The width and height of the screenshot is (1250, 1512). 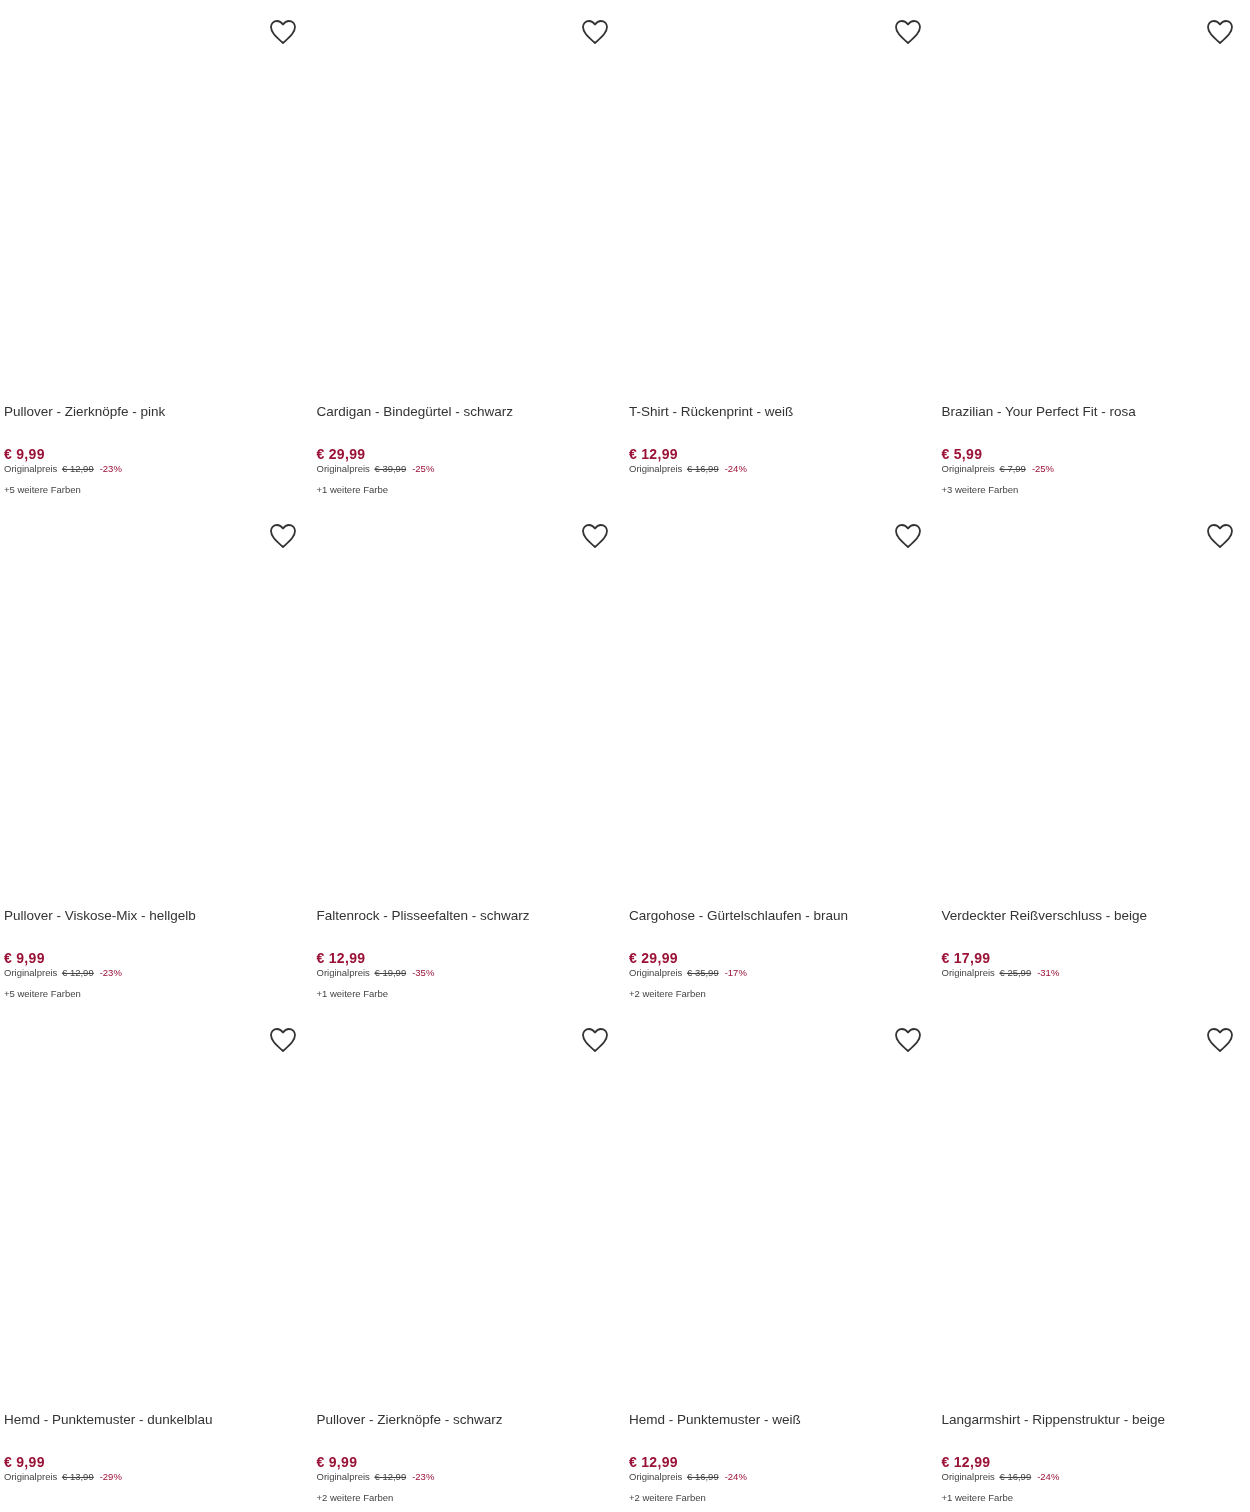 I want to click on product-title: Pullover - Zierknöpfe - pink, so click(x=158, y=412).